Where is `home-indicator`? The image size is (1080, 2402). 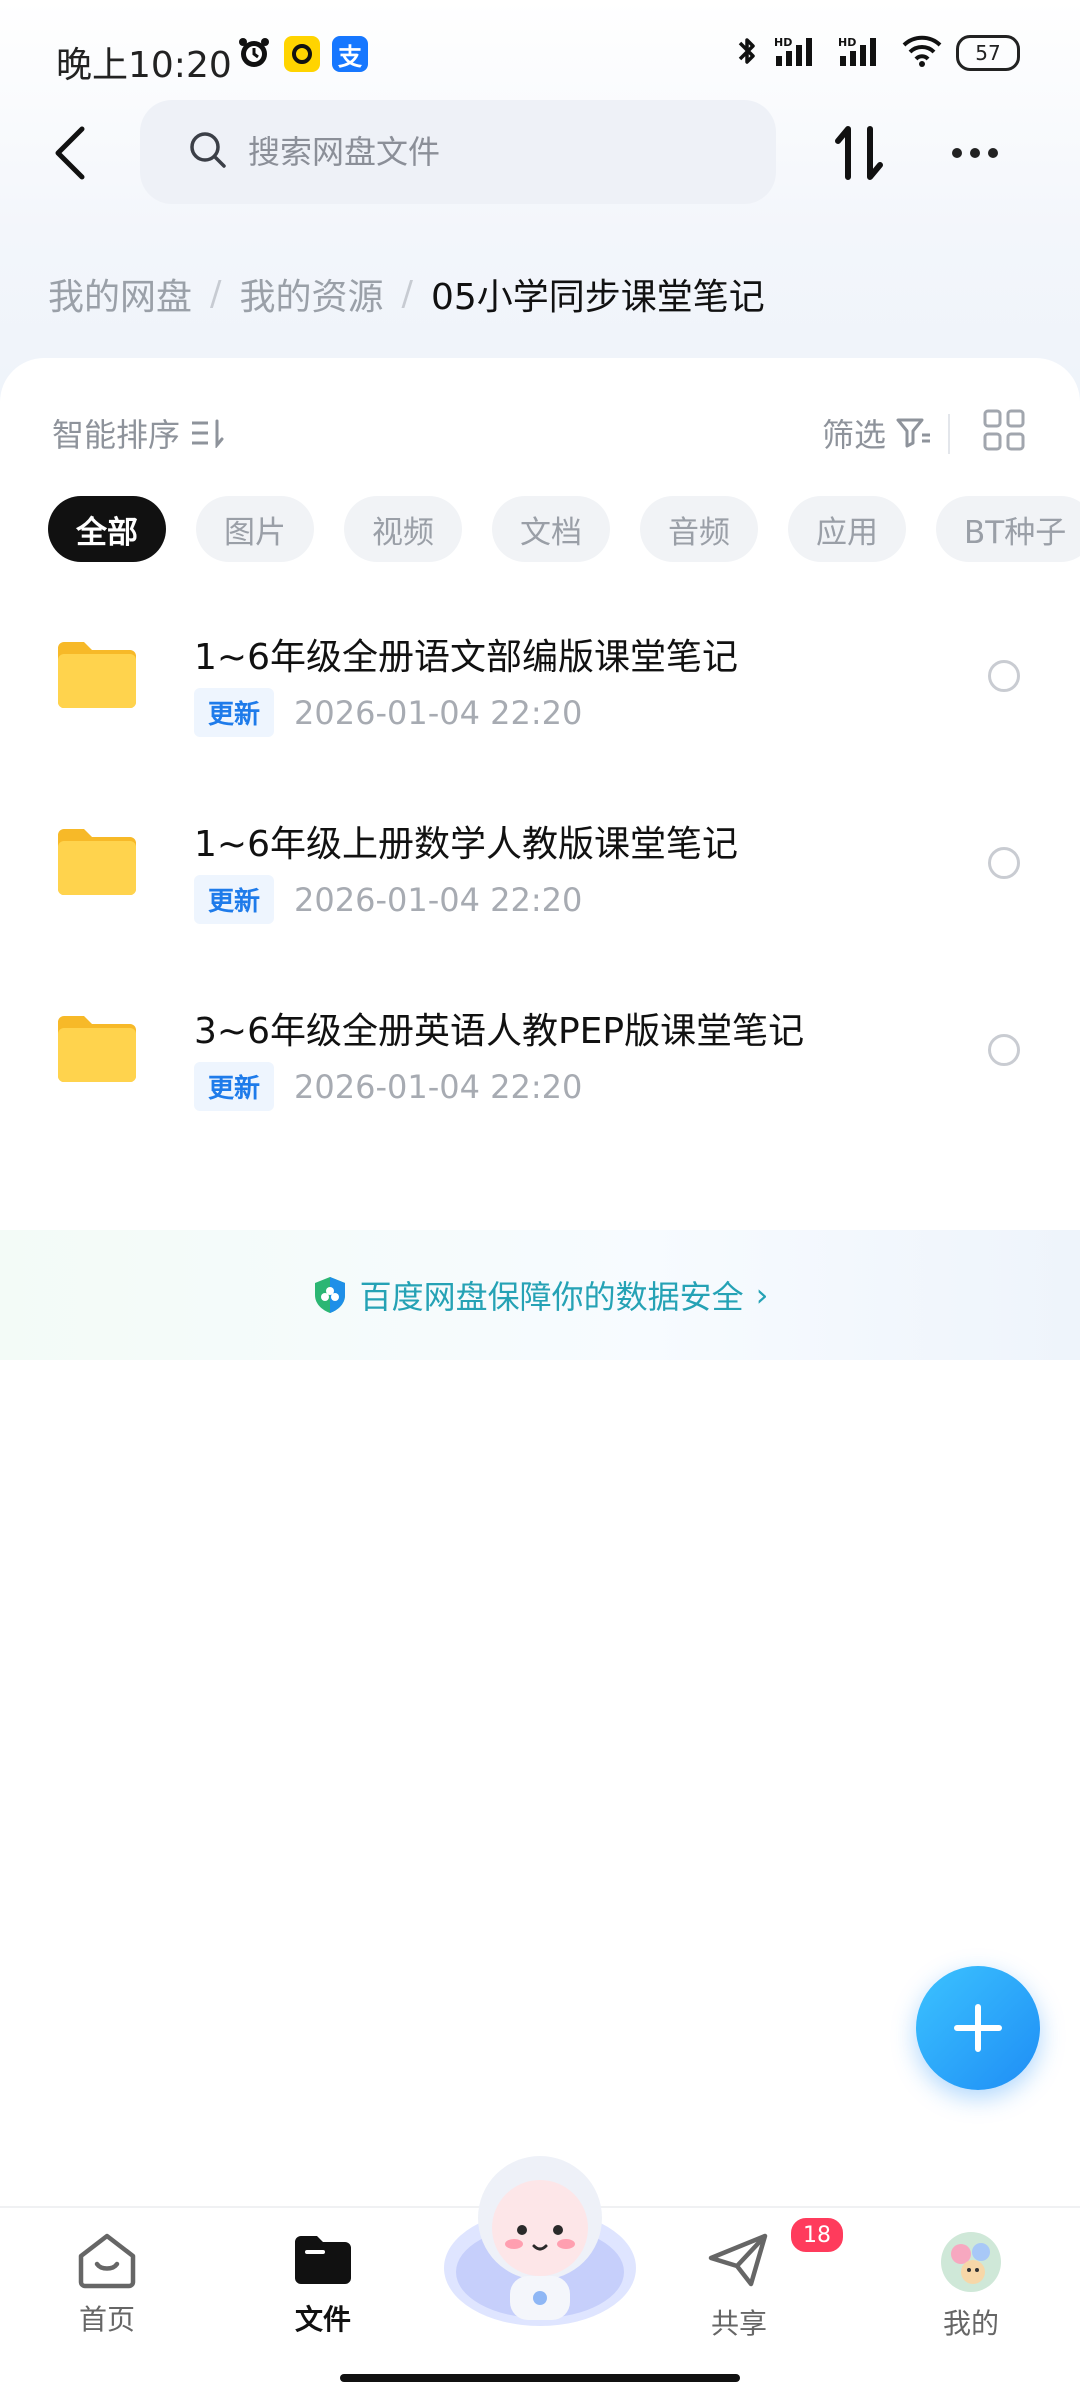
home-indicator is located at coordinates (540, 2378).